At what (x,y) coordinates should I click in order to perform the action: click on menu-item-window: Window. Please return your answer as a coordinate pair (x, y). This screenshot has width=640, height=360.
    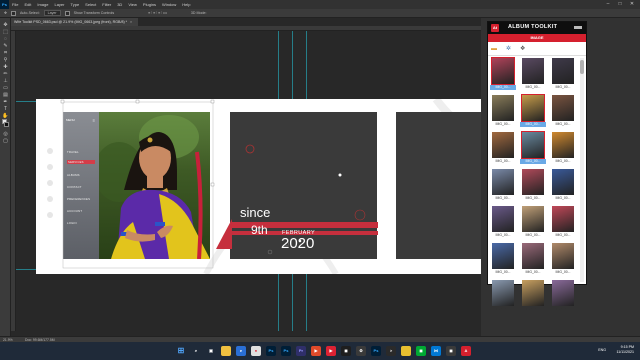
    Looking at the image, I should click on (169, 4).